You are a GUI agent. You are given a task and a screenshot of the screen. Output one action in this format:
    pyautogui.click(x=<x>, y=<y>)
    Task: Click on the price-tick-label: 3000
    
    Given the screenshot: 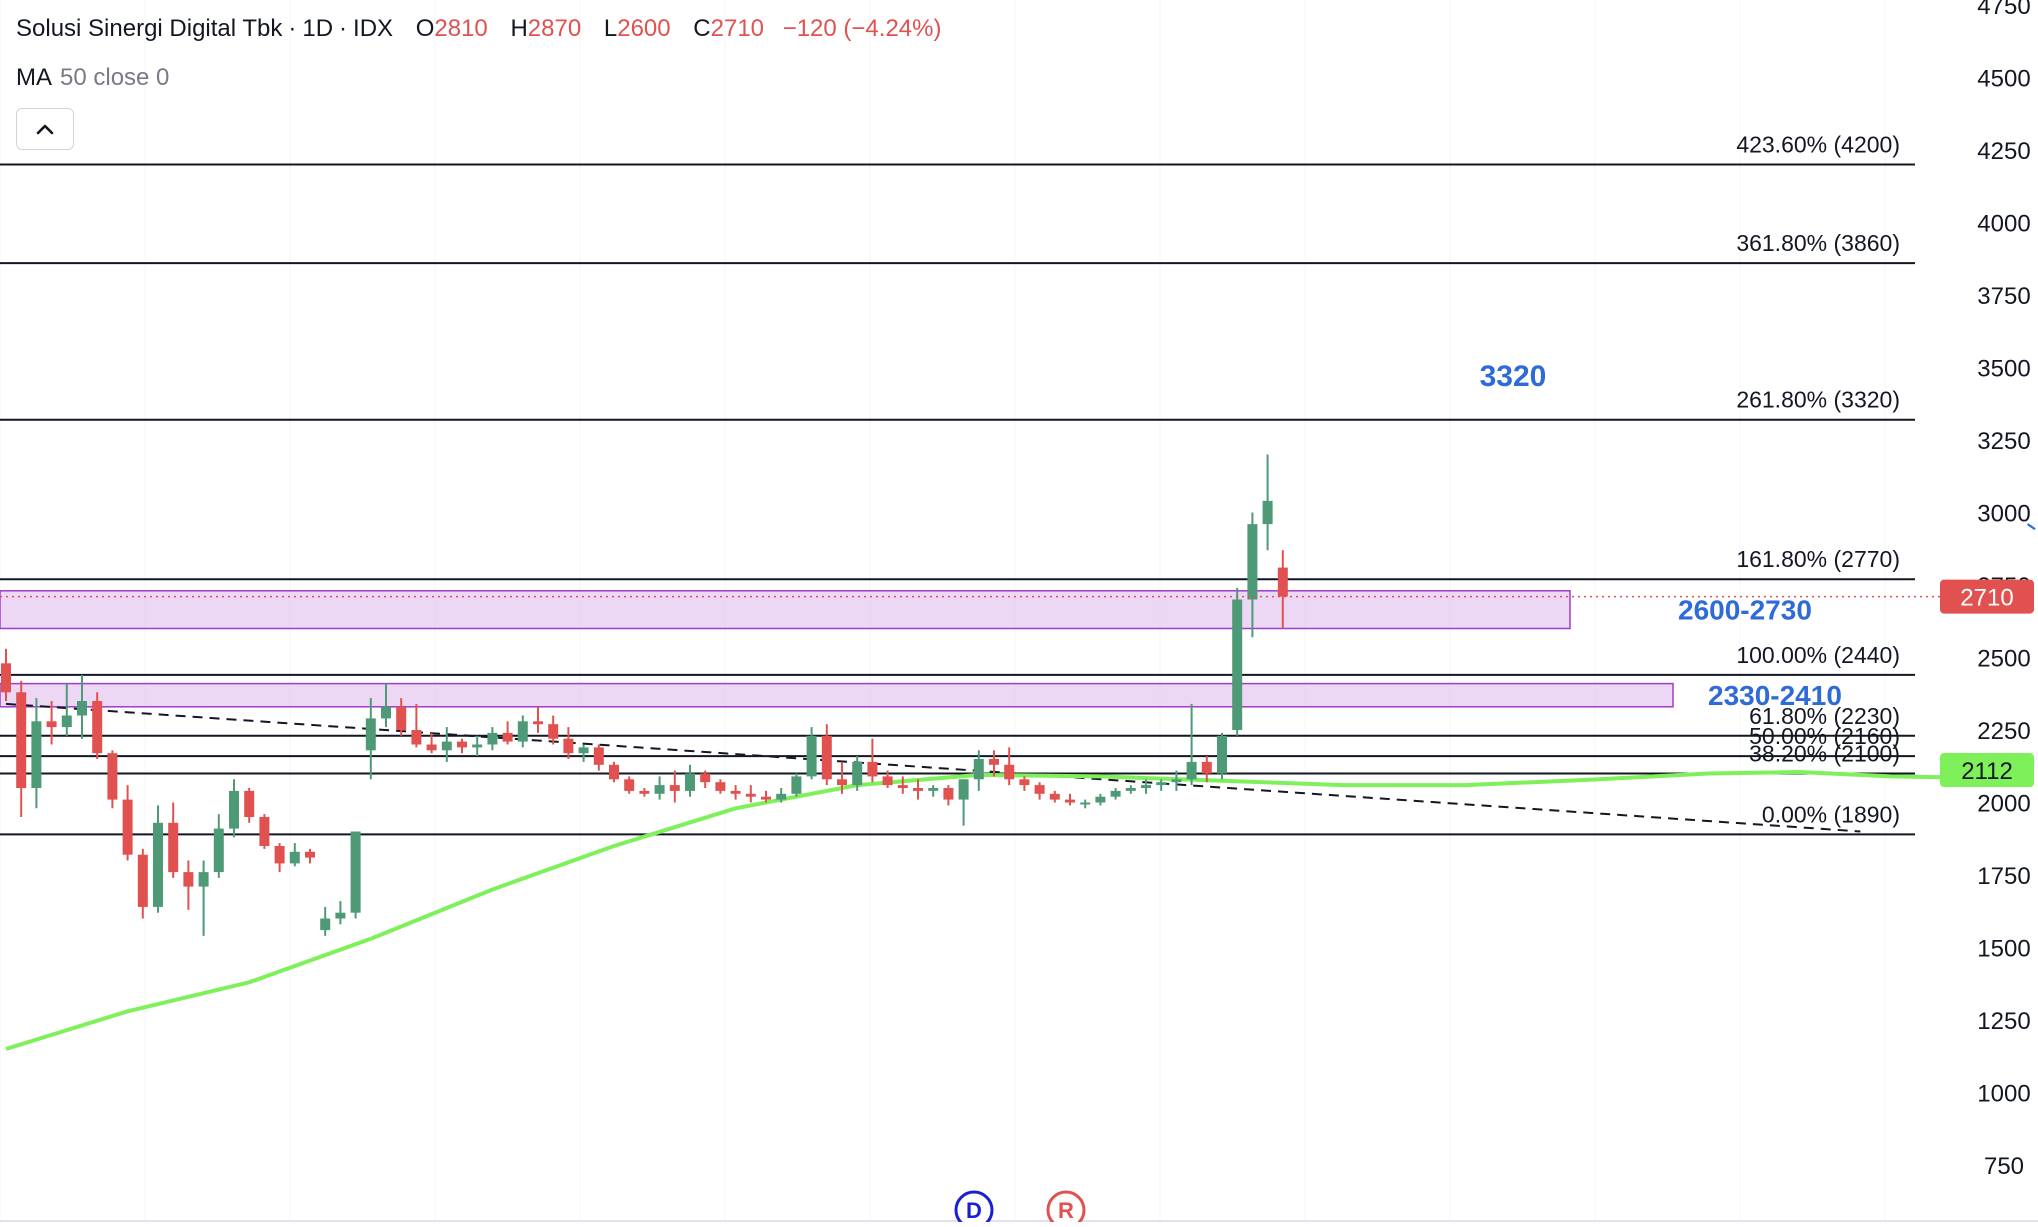 What is the action you would take?
    pyautogui.click(x=2003, y=514)
    